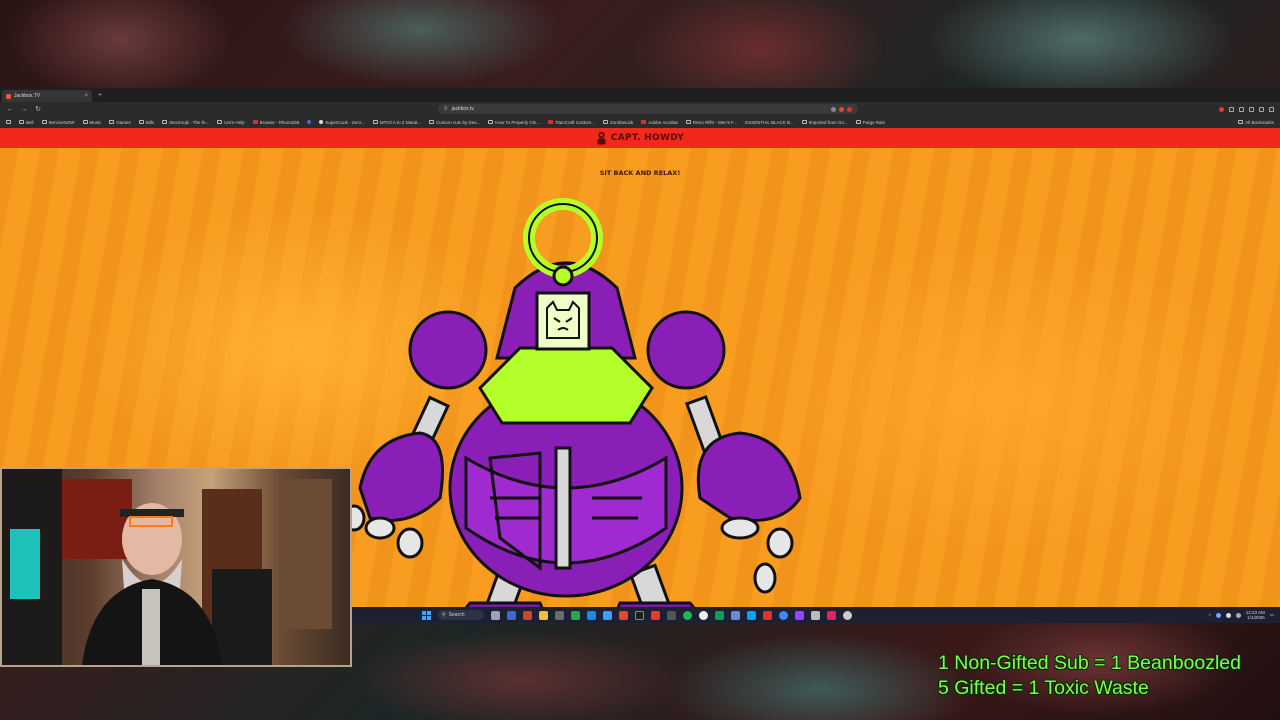  I want to click on windows-start-icon, so click(426, 615).